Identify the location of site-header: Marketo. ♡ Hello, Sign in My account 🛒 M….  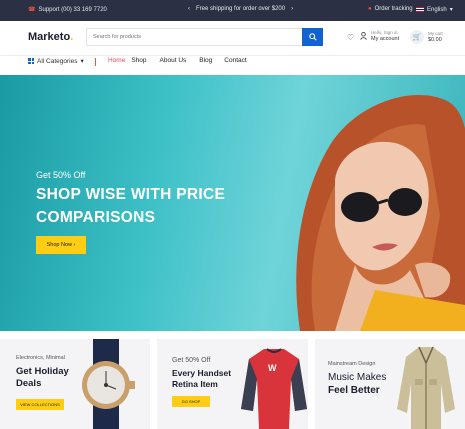
(232, 38).